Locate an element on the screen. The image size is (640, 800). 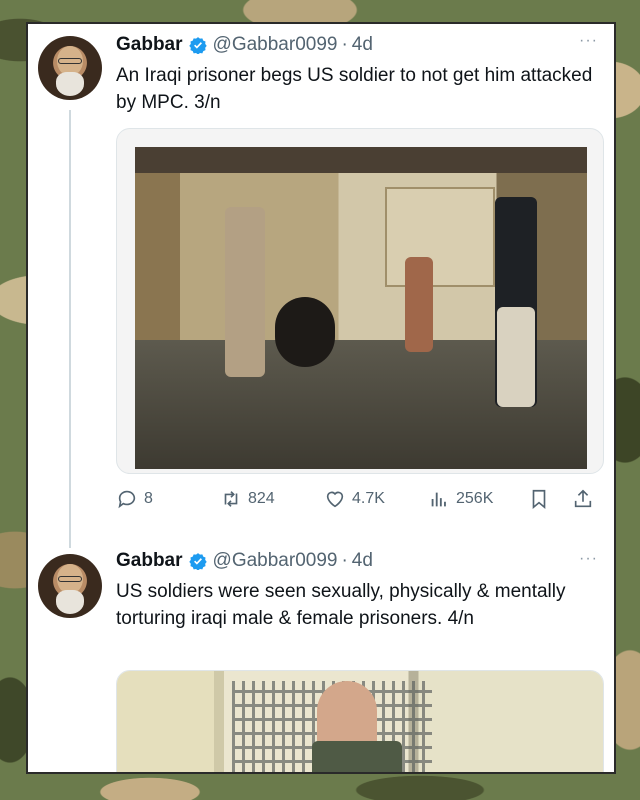
like-button: 4.7K is located at coordinates (376, 499).